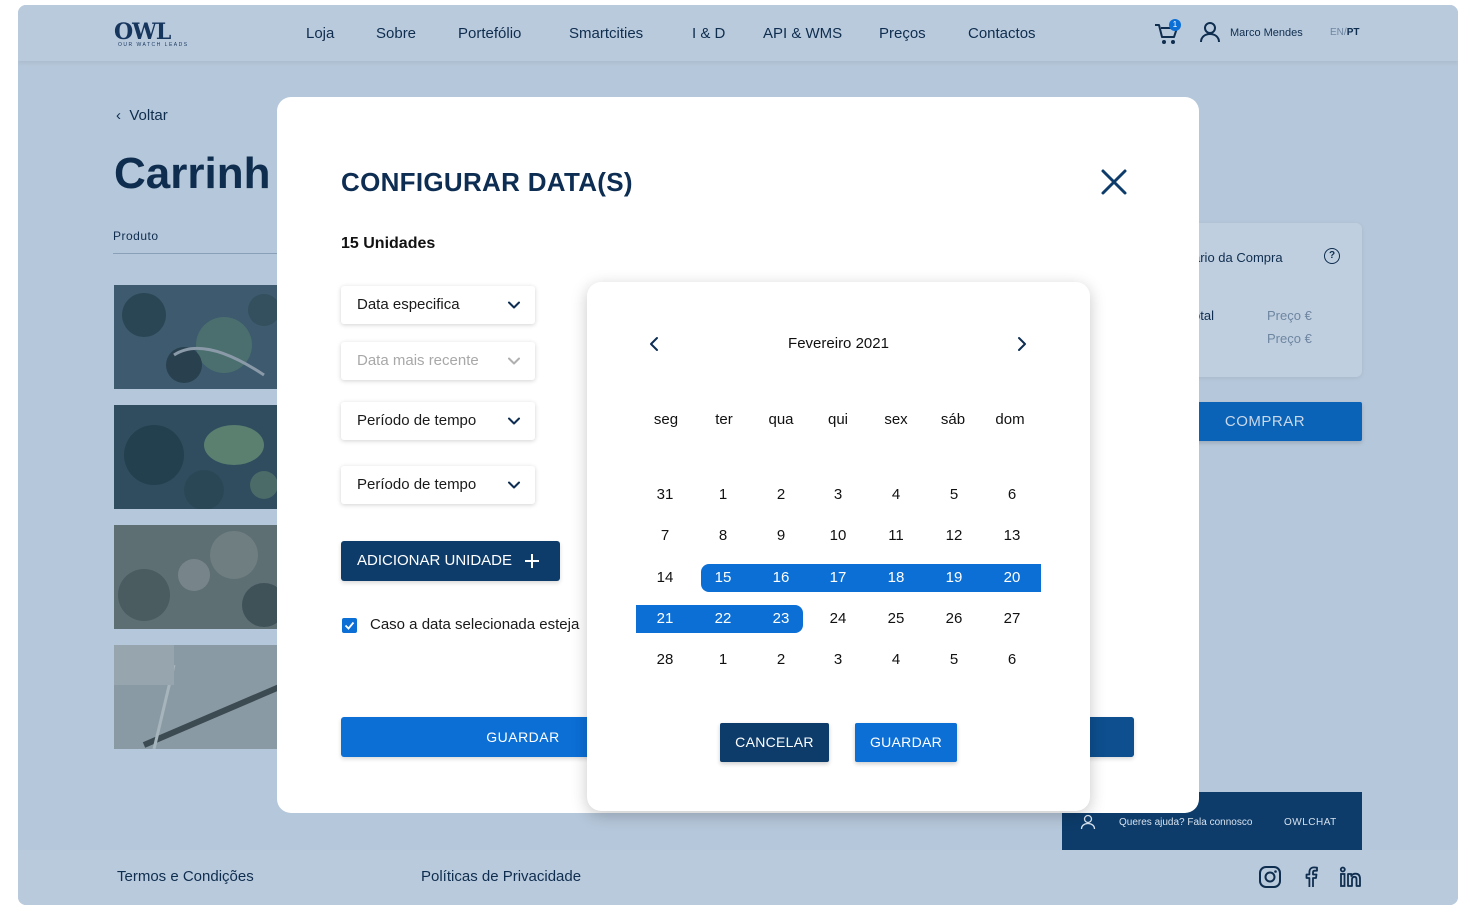 This screenshot has width=1475, height=910. I want to click on calendar-day: 10, so click(838, 536).